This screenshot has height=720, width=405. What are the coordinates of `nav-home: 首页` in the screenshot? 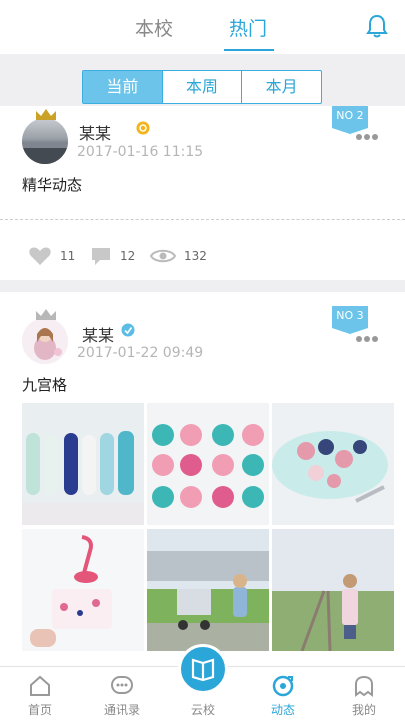 It's located at (40, 693).